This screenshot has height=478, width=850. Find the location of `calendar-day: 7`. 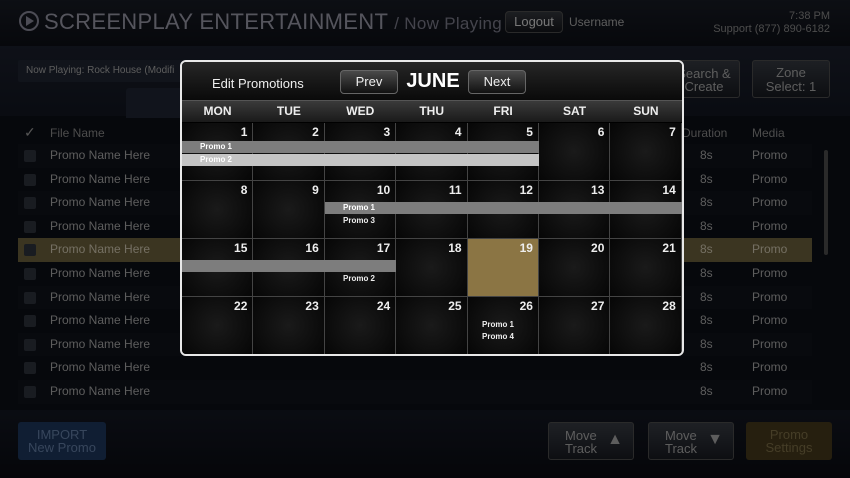

calendar-day: 7 is located at coordinates (646, 152).